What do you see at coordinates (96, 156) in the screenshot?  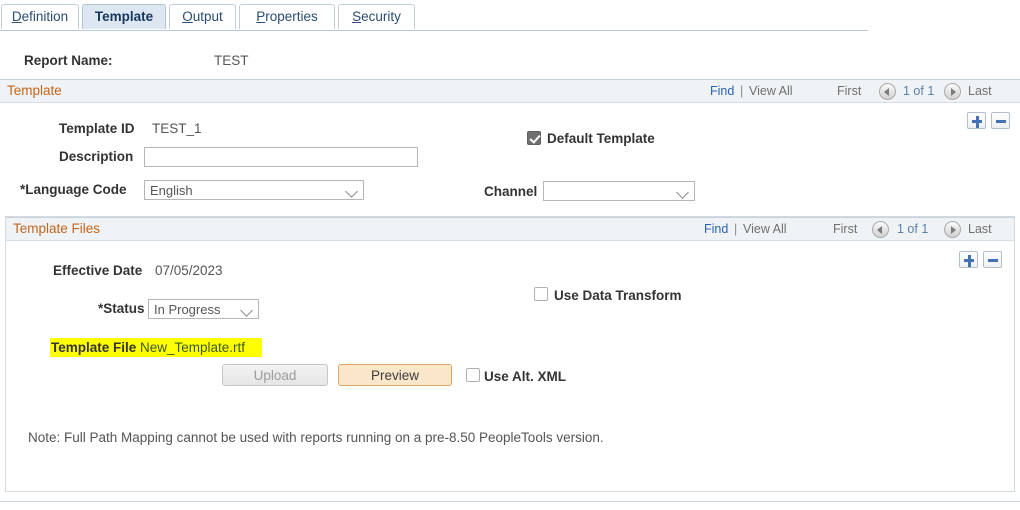 I see `description-label: Description` at bounding box center [96, 156].